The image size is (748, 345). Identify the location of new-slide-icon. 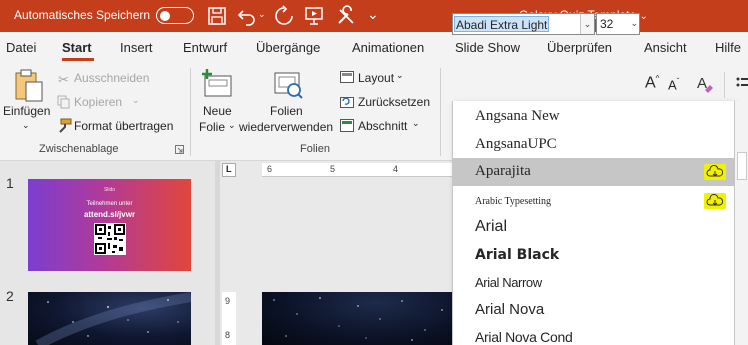
(217, 84).